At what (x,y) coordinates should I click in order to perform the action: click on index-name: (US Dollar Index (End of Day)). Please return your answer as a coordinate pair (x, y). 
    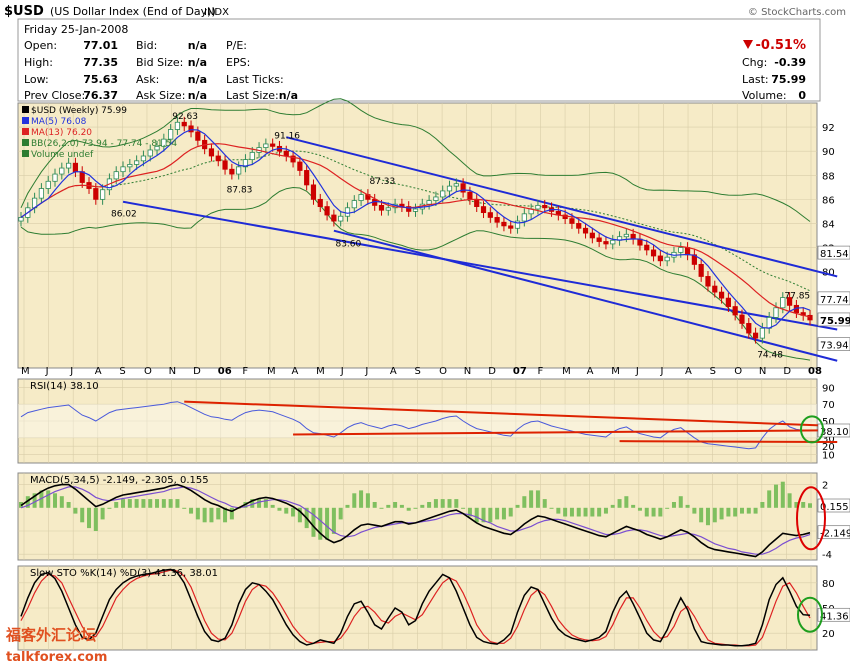
    Looking at the image, I should click on (133, 11).